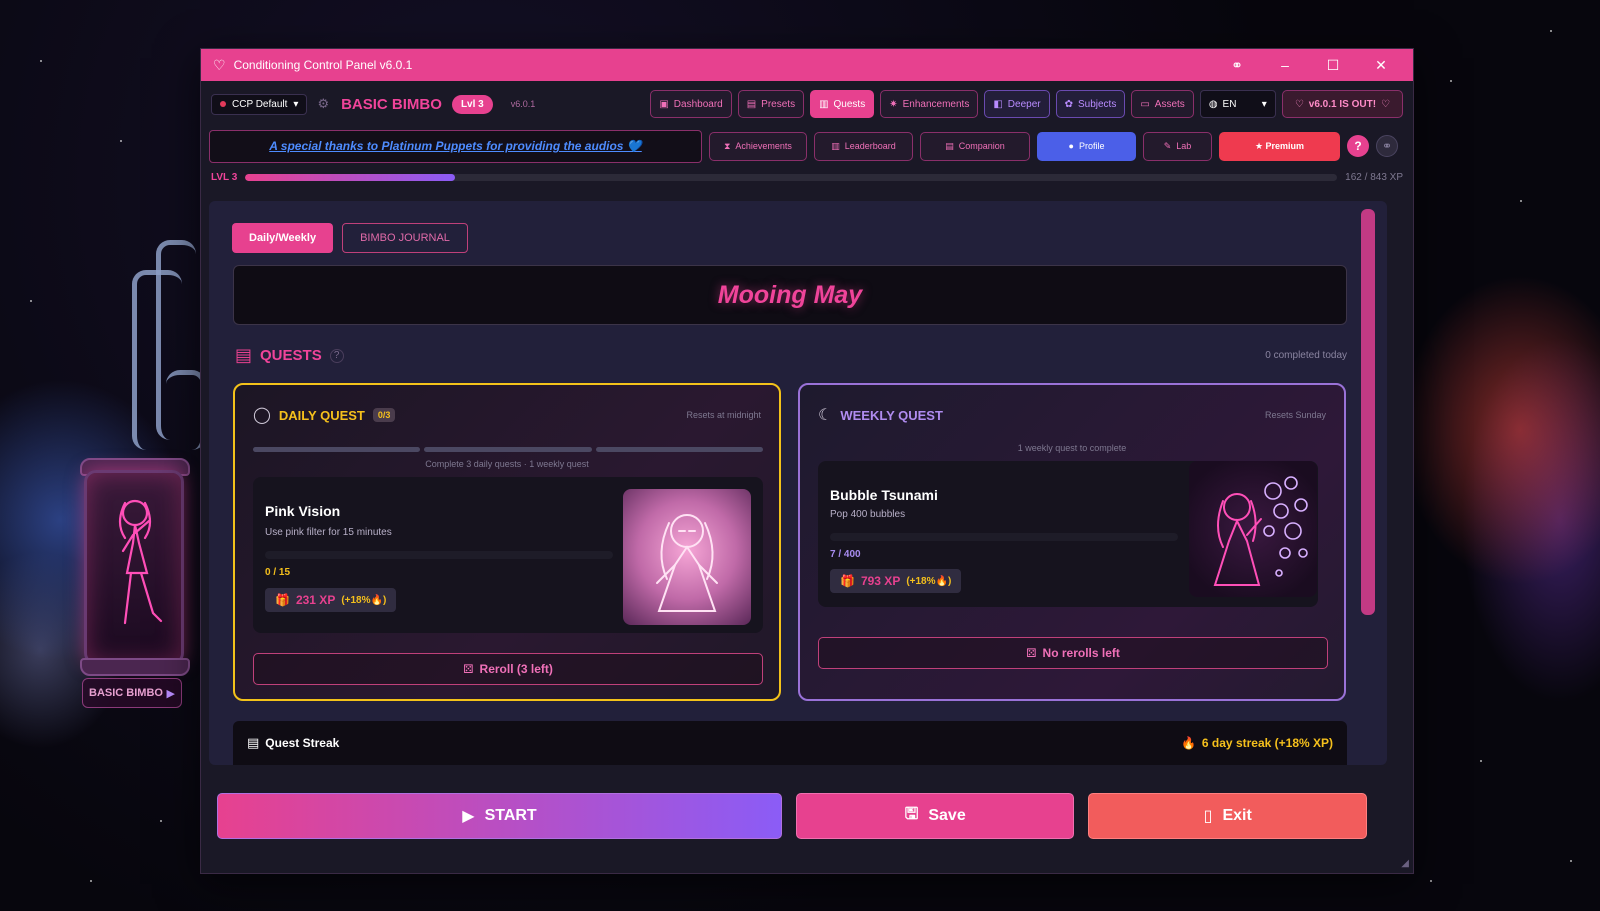 The image size is (1600, 911). I want to click on button-label: Profile, so click(1091, 146).